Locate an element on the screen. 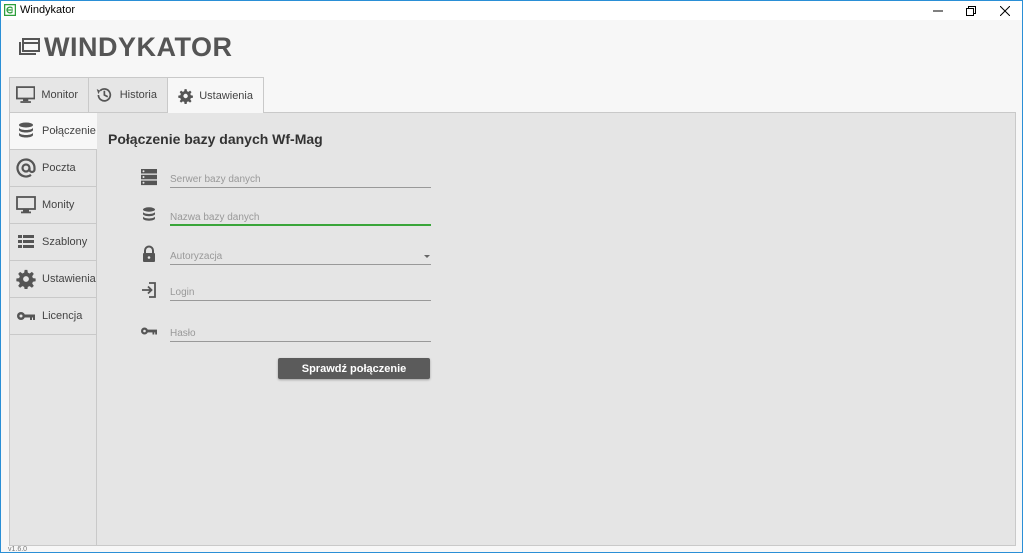  app-logo-icon is located at coordinates (10, 10).